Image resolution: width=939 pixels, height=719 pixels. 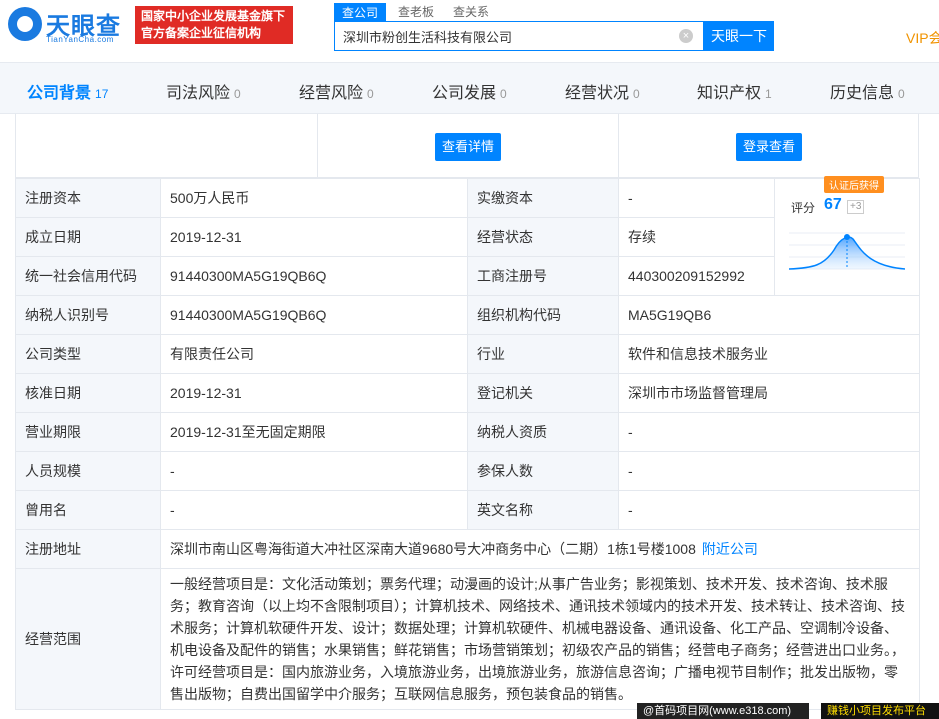 I want to click on logo-subtext: TianYanCha.com, so click(x=80, y=39).